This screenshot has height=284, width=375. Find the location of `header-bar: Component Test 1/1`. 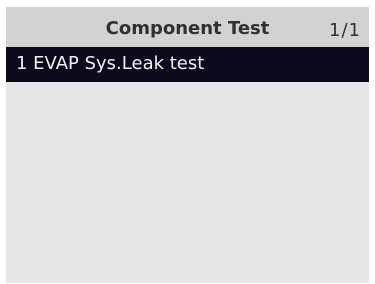

header-bar: Component Test 1/1 is located at coordinates (187, 27).